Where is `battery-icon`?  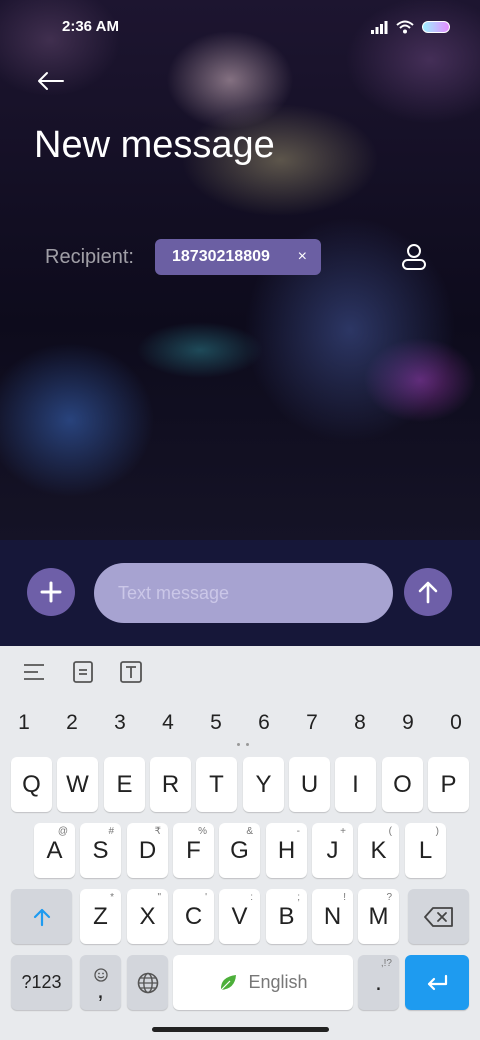
battery-icon is located at coordinates (436, 27).